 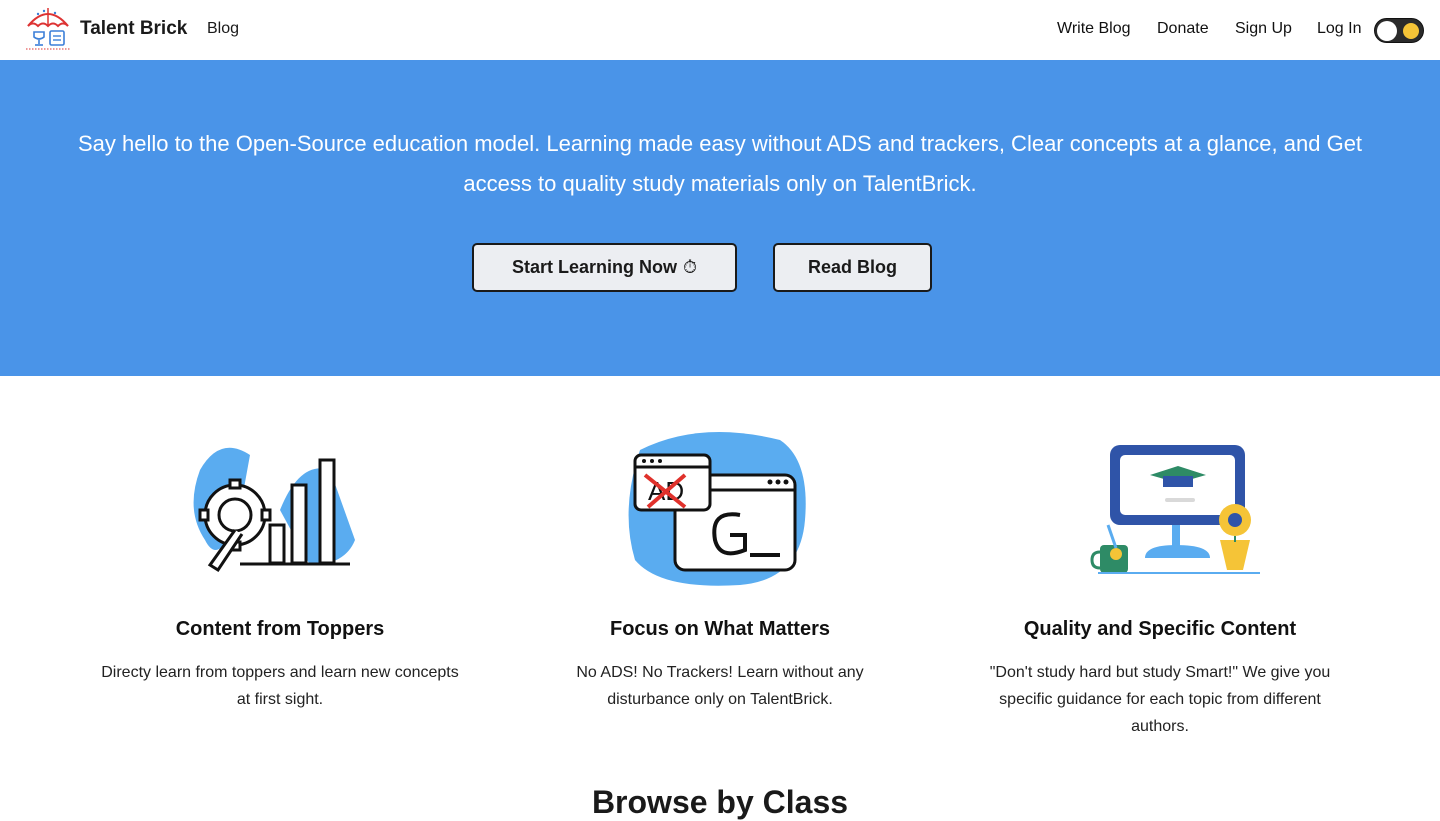 What do you see at coordinates (690, 267) in the screenshot?
I see `stopwatch-icon: ⏱` at bounding box center [690, 267].